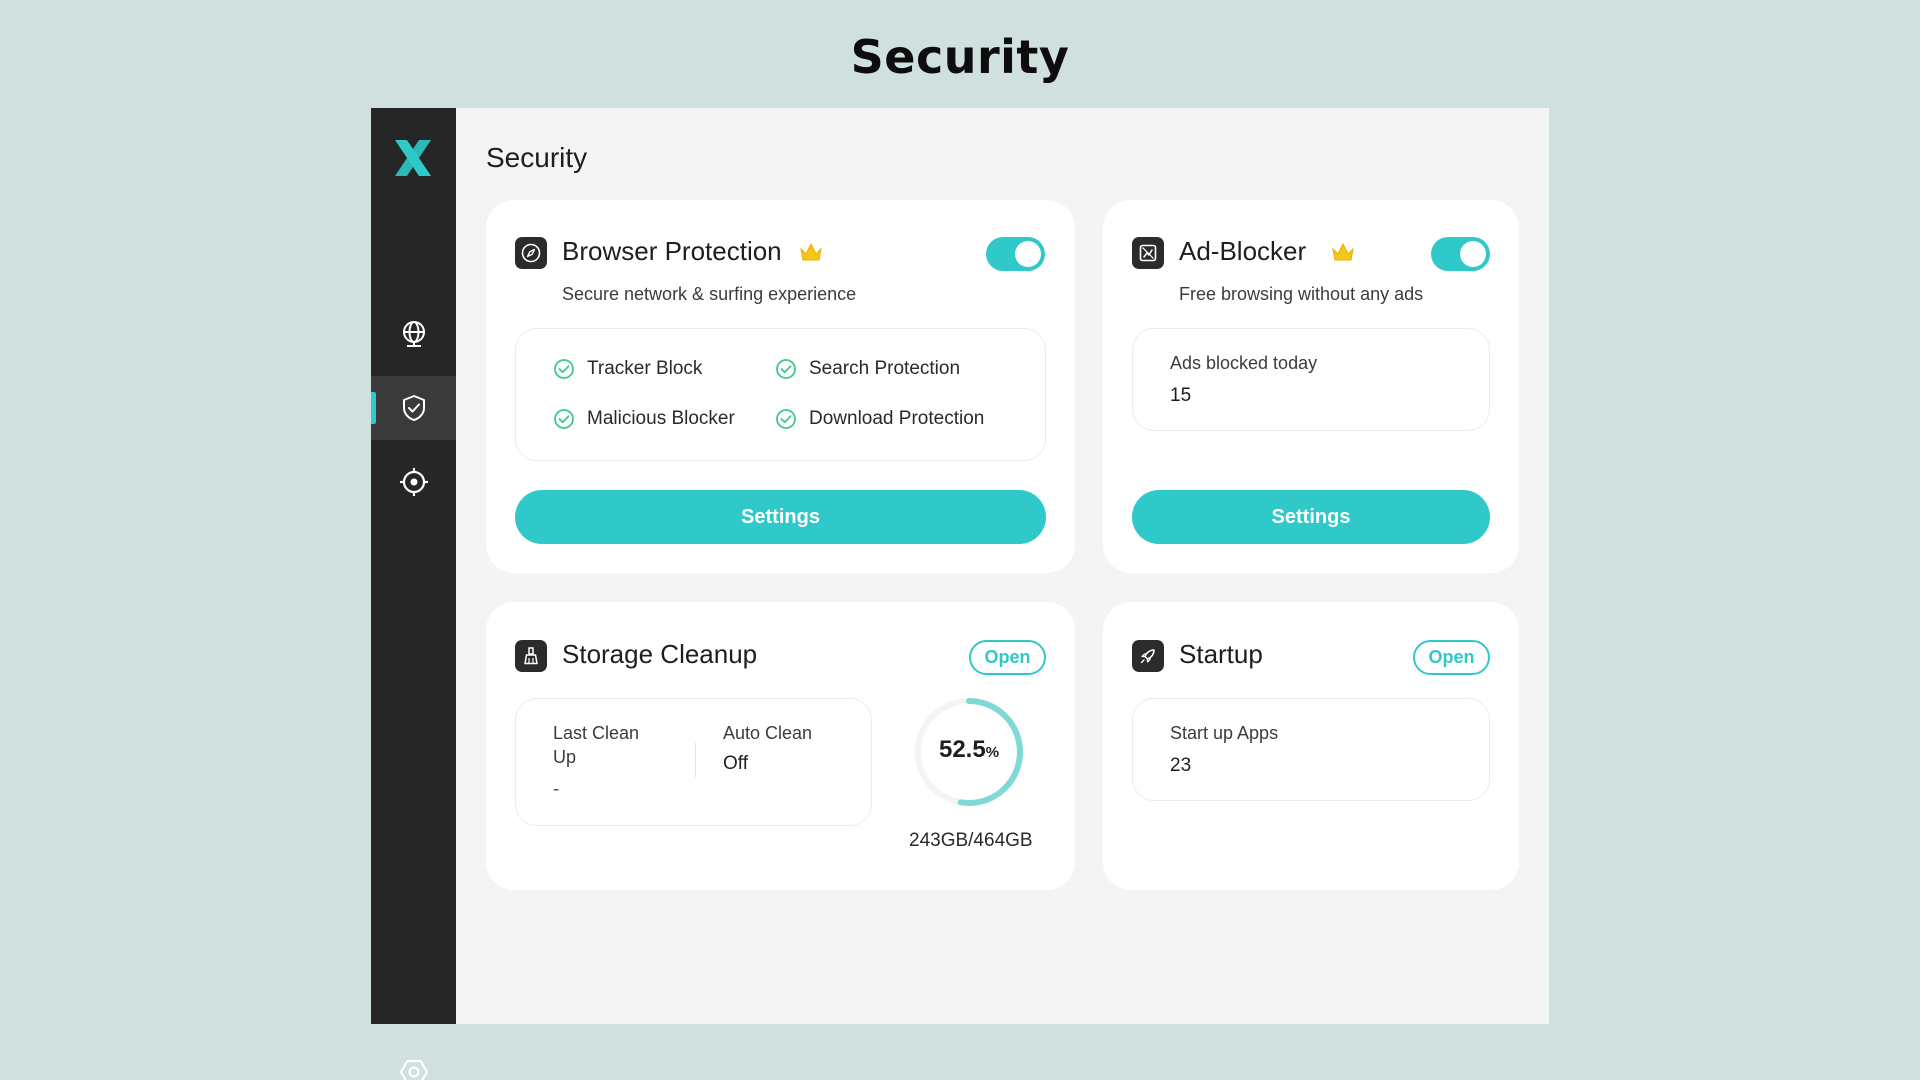 The image size is (1920, 1080). Describe the element at coordinates (780, 517) in the screenshot. I see `browser-protection-settings-button: Settings` at that location.